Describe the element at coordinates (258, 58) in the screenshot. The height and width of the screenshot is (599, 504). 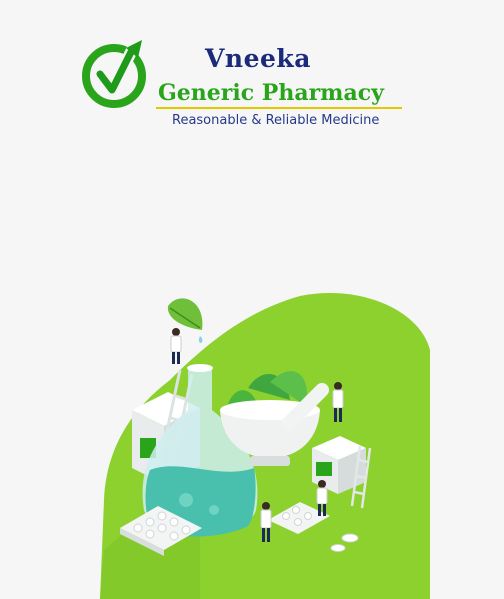
I see `brand-name: Vneeka` at that location.